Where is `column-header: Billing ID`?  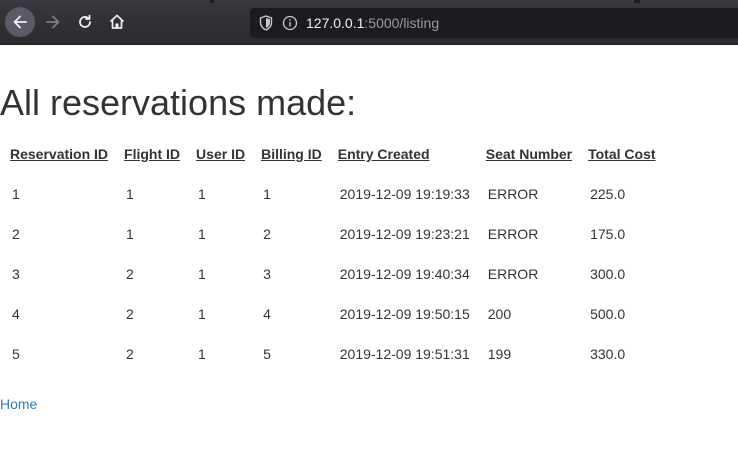
column-header: Billing ID is located at coordinates (291, 154).